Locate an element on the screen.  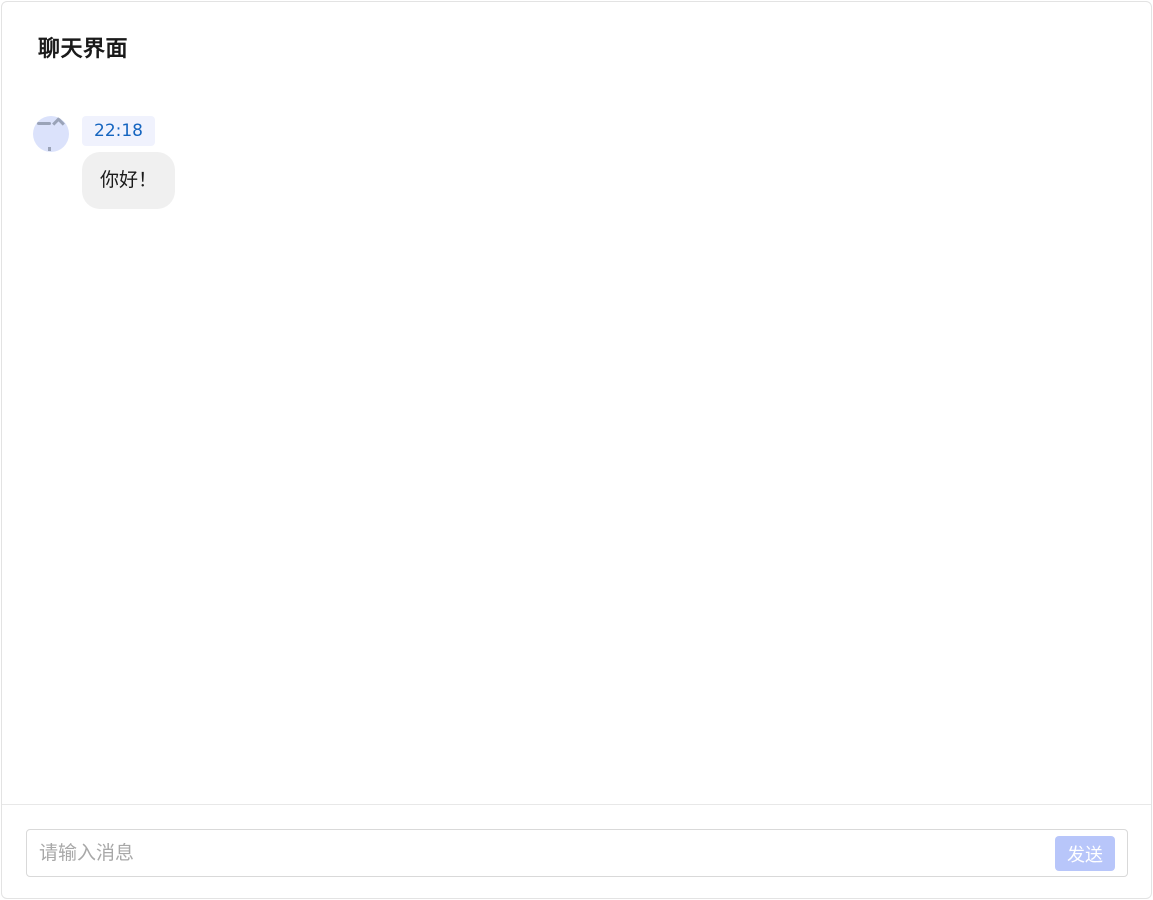
chat-header: 聊天界面 is located at coordinates (83, 47).